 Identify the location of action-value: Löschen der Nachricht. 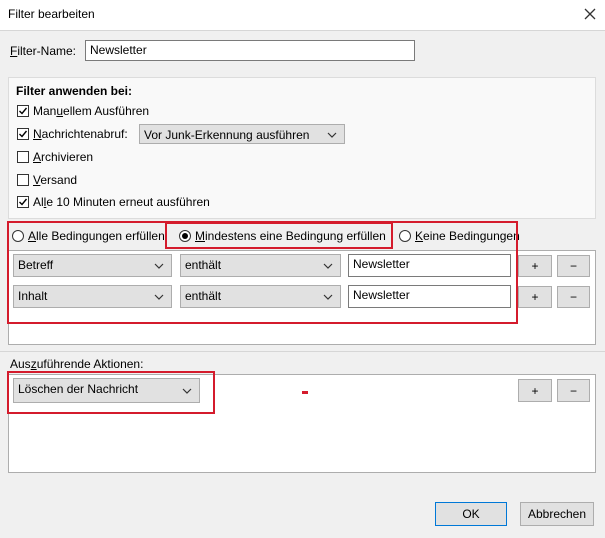
(78, 389).